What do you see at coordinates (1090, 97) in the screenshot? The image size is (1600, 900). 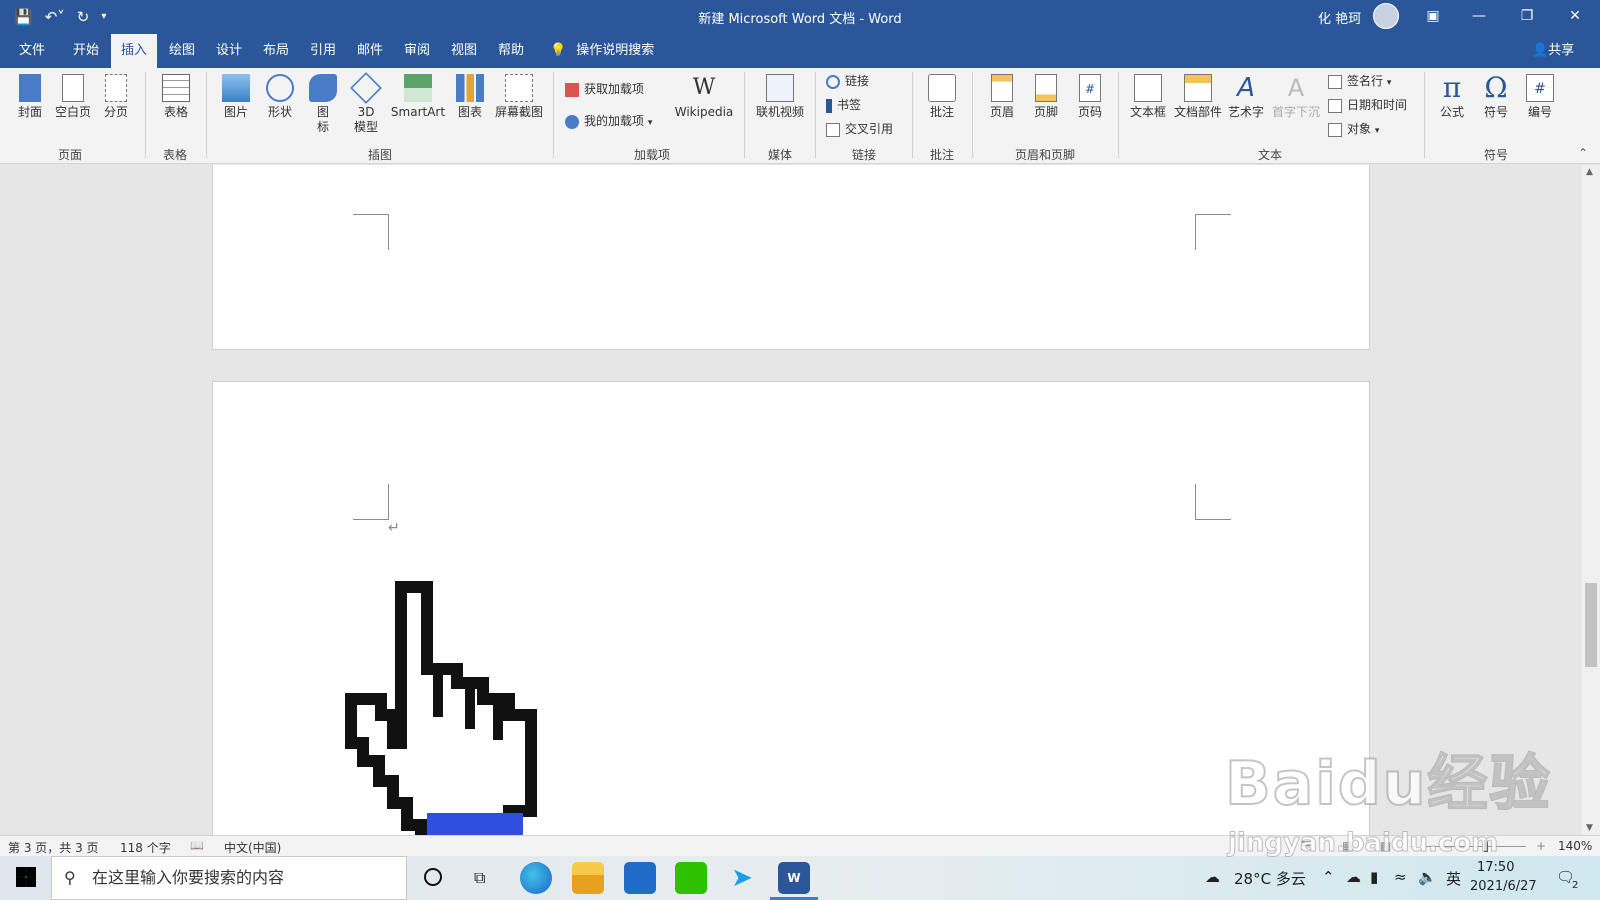 I see `page-number-button: # 页码` at bounding box center [1090, 97].